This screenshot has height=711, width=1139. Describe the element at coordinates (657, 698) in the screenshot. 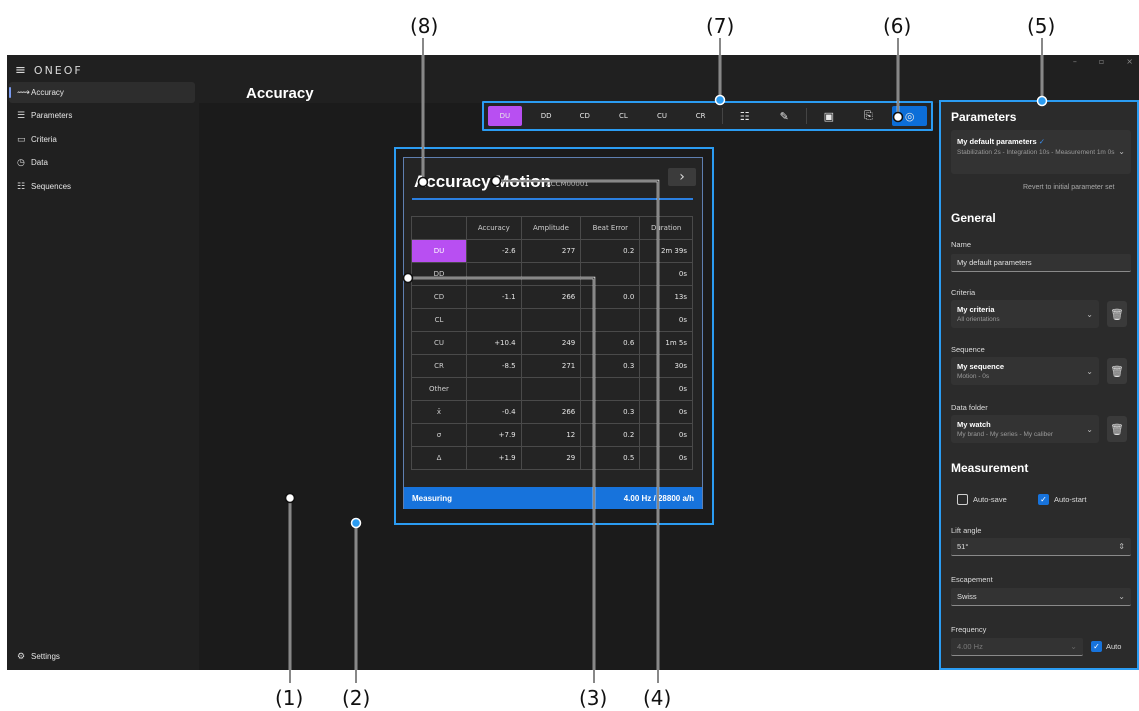

I see `callout-4: (4)` at that location.